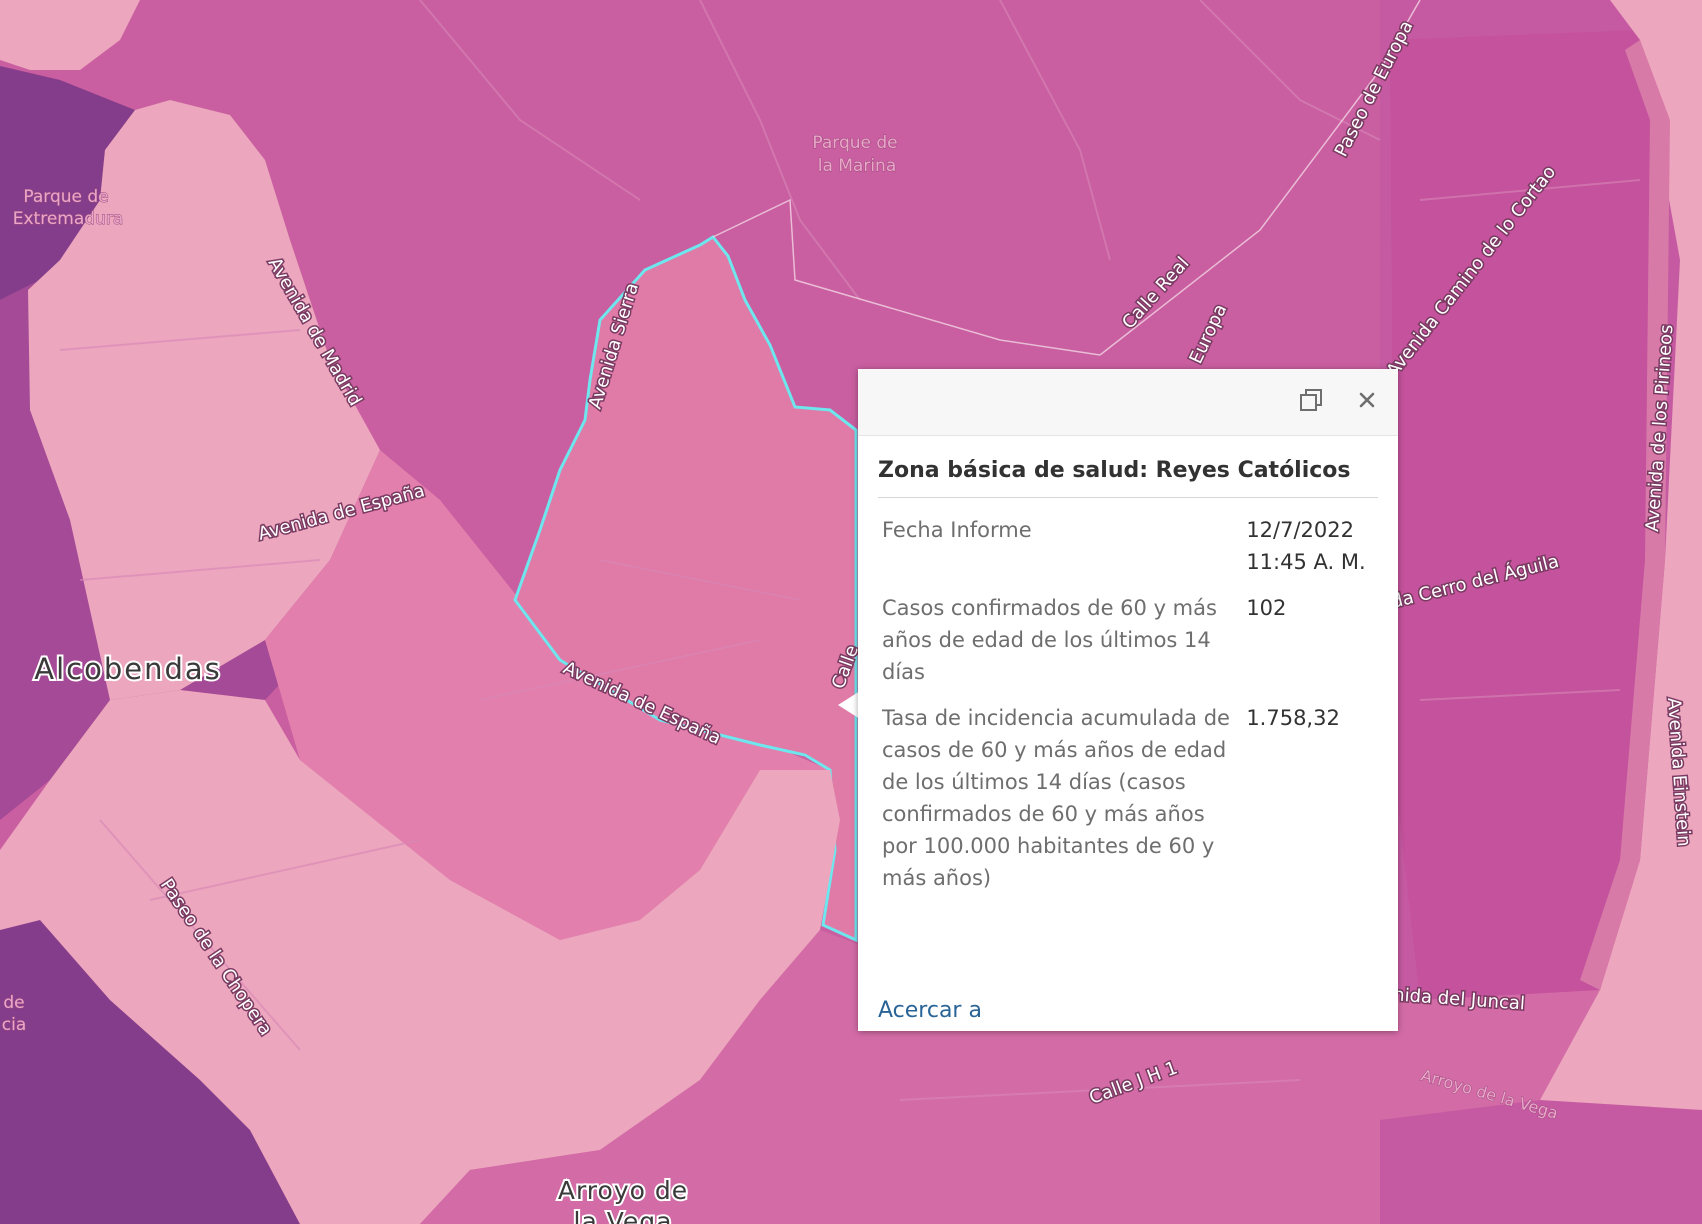  What do you see at coordinates (854, 143) in the screenshot?
I see `label-parque-marina-1: Parque de` at bounding box center [854, 143].